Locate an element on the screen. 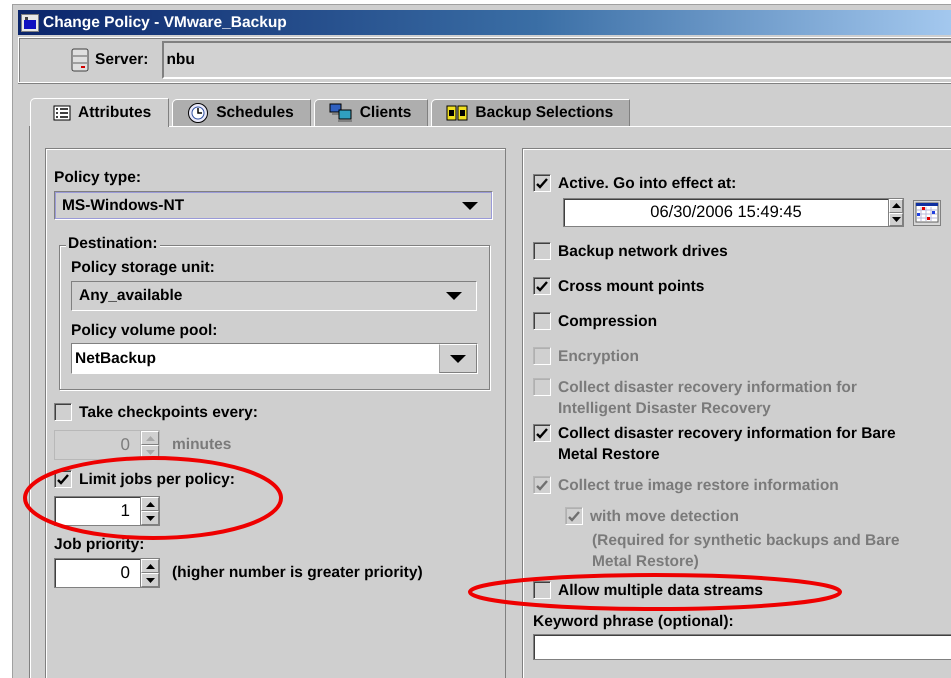 Image resolution: width=951 pixels, height=678 pixels. server-icon is located at coordinates (80, 60).